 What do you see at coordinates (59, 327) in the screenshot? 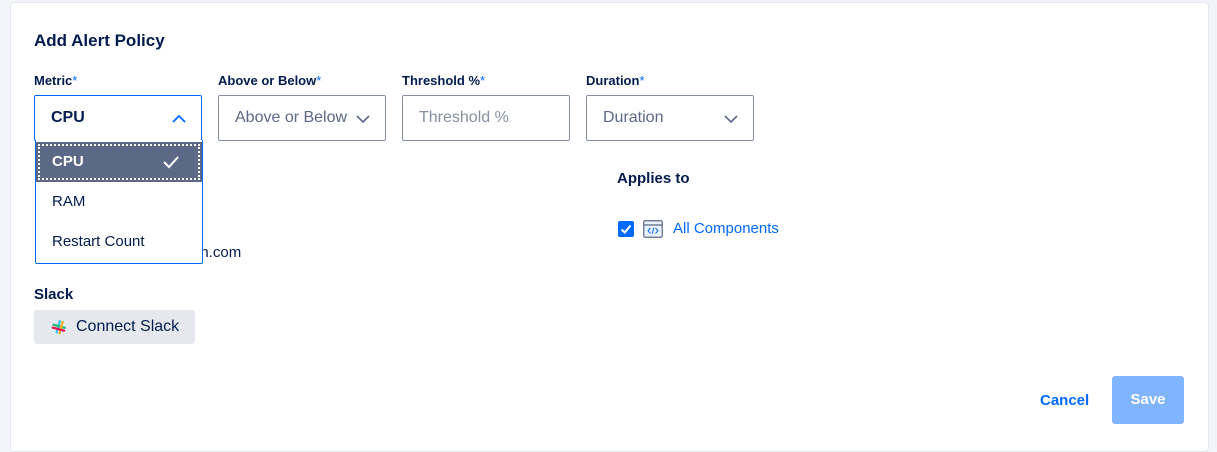
I see `slack-icon` at bounding box center [59, 327].